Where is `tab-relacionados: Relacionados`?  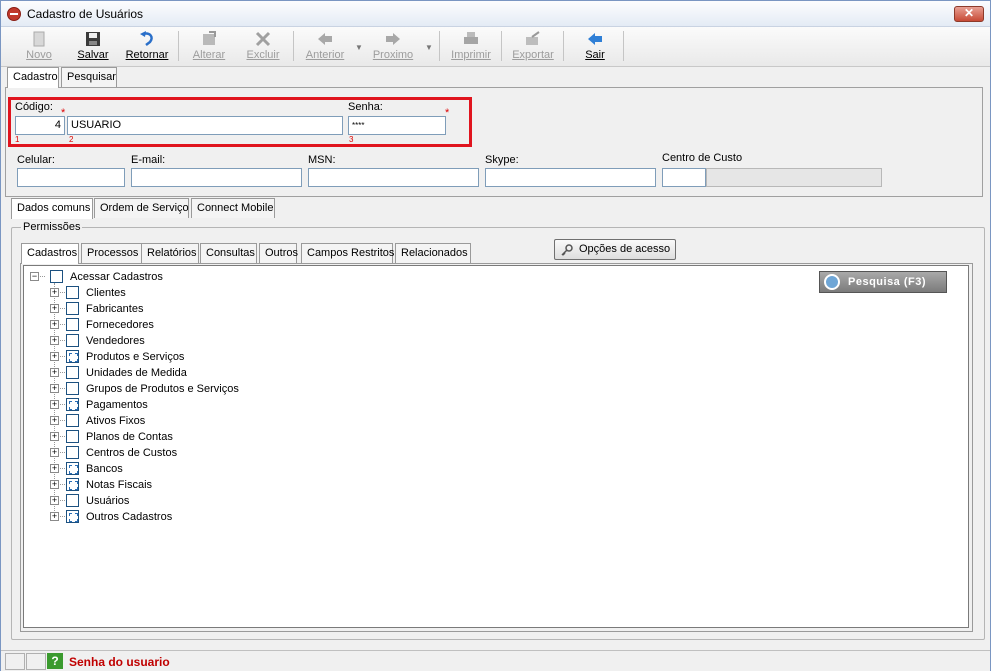 tab-relacionados: Relacionados is located at coordinates (433, 253).